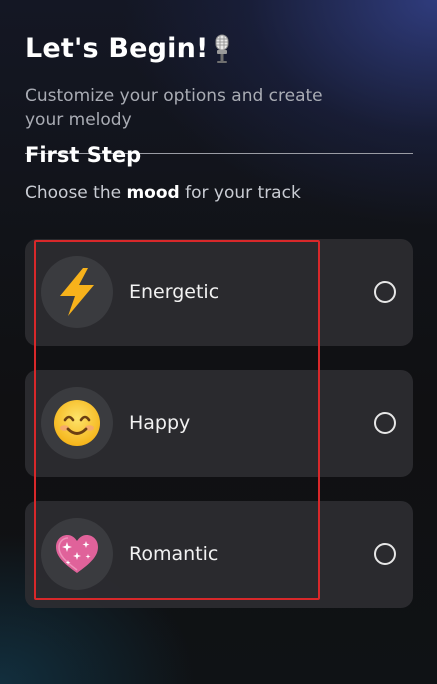  What do you see at coordinates (160, 423) in the screenshot?
I see `mood-label: Happy` at bounding box center [160, 423].